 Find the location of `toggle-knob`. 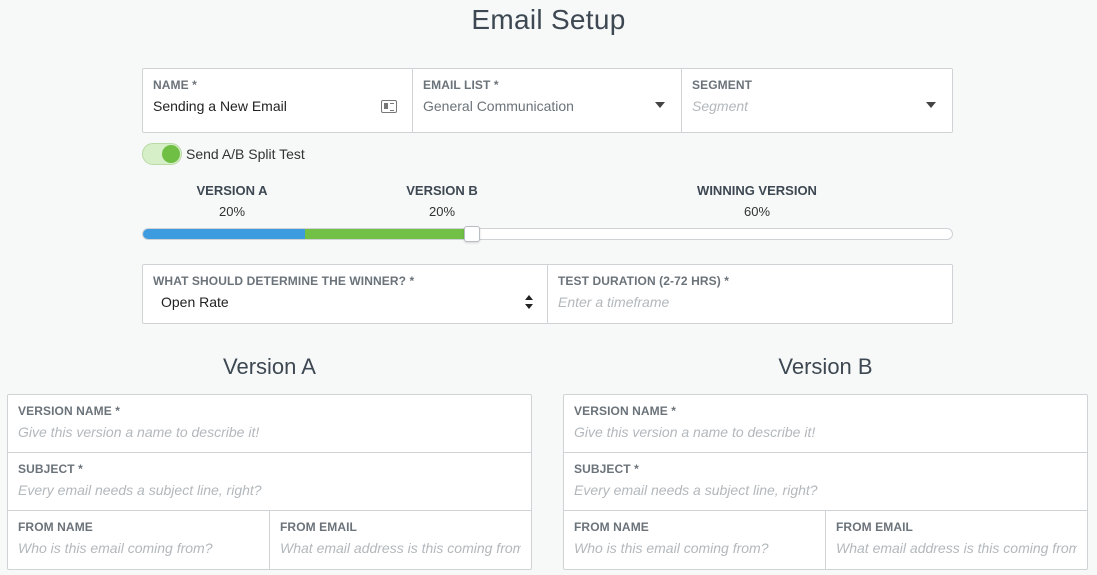

toggle-knob is located at coordinates (171, 154).